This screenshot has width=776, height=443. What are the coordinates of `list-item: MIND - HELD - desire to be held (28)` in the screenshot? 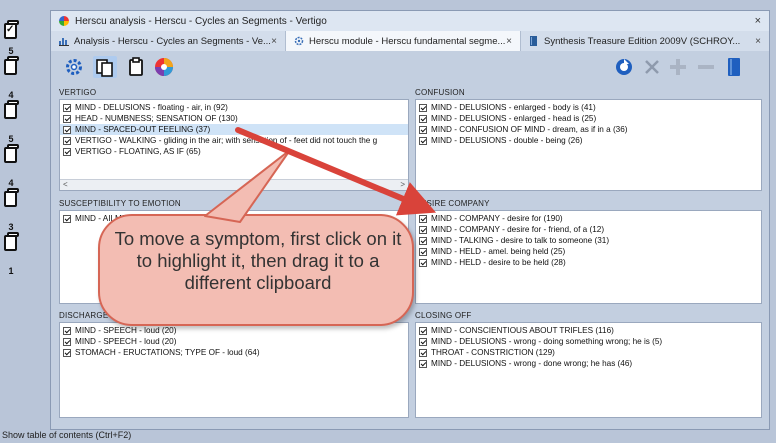 It's located at (588, 262).